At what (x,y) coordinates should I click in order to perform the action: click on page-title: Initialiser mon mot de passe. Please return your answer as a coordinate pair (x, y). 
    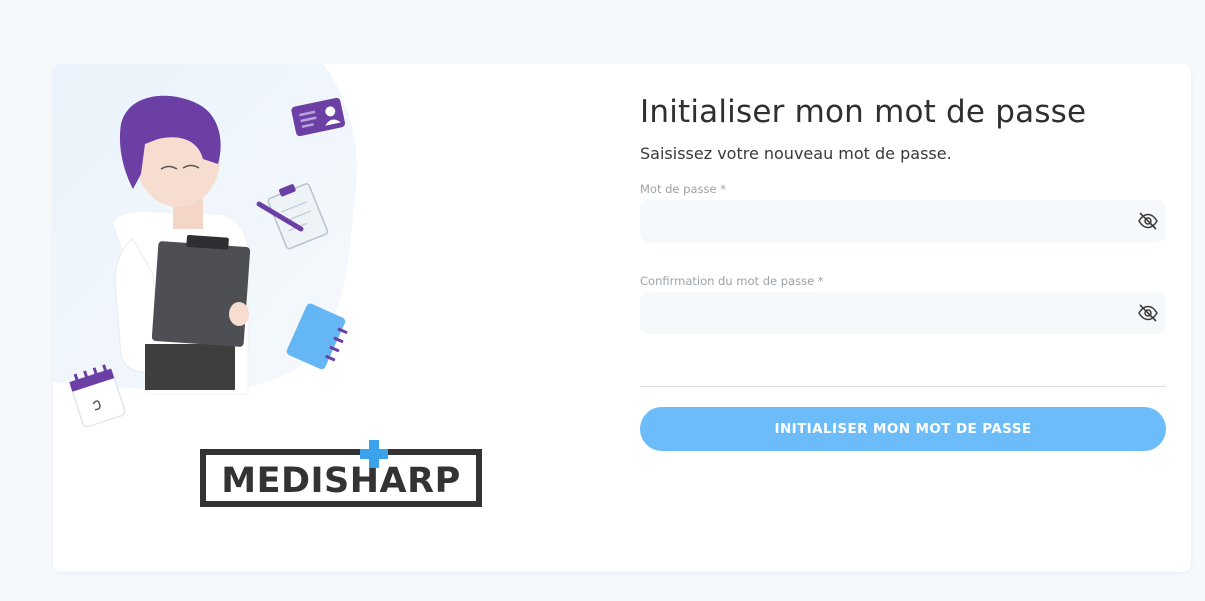
    Looking at the image, I should click on (863, 112).